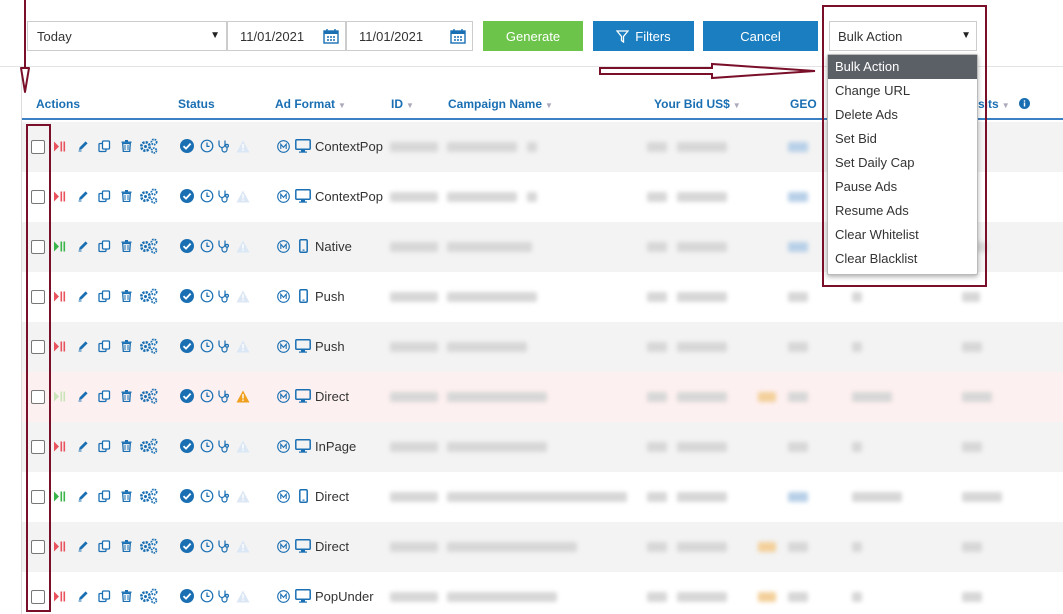  I want to click on cancel-button: Cancel, so click(760, 36).